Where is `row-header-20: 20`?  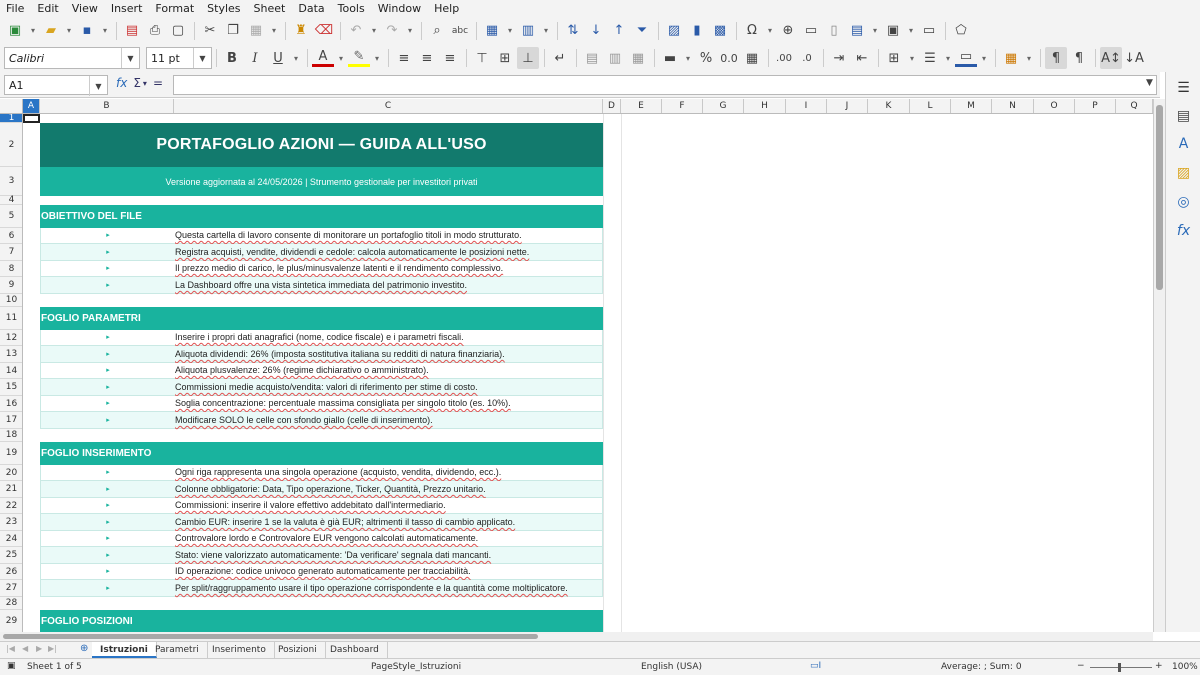 row-header-20: 20 is located at coordinates (11, 473).